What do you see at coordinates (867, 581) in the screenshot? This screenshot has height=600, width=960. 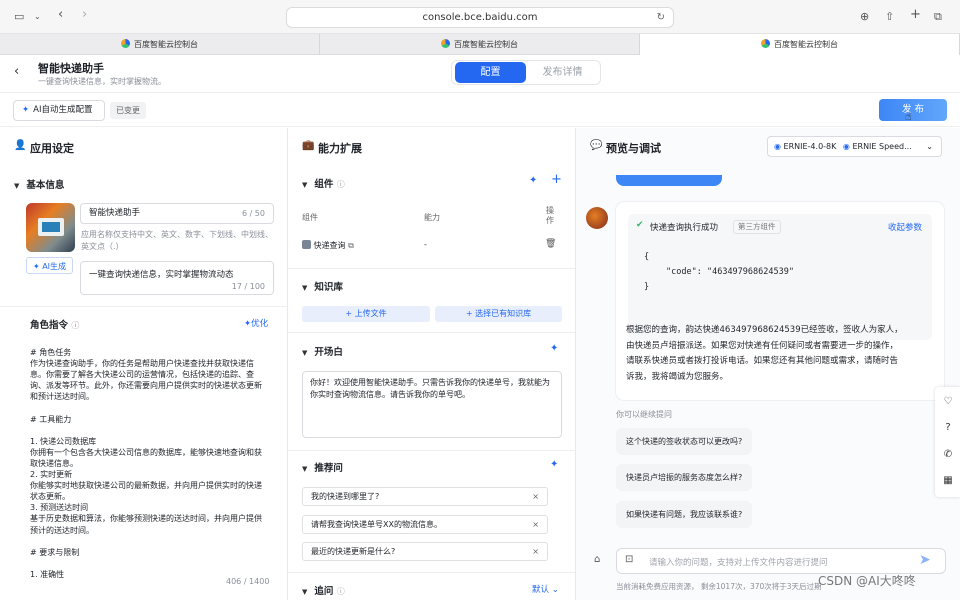 I see `csdn-watermark: CSDN @AI大咚咚` at bounding box center [867, 581].